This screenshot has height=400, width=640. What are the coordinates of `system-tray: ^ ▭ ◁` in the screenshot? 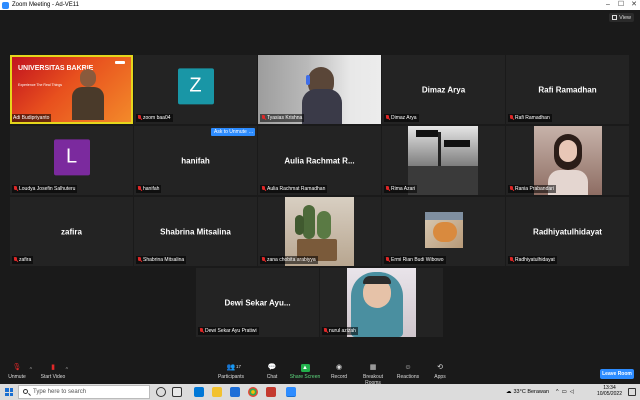 It's located at (565, 392).